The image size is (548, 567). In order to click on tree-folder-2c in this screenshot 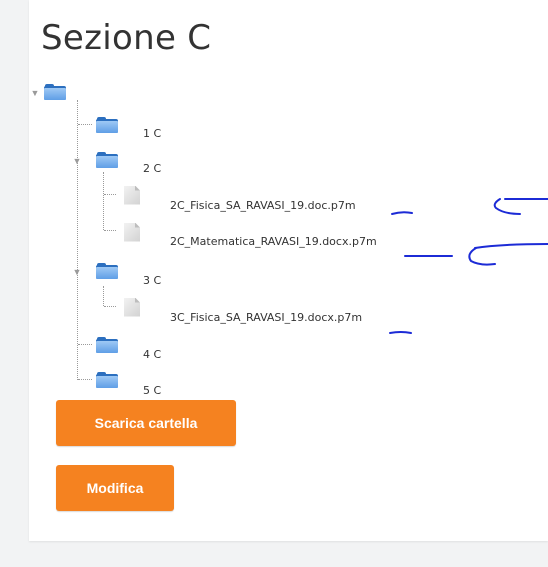, I will do `click(107, 160)`.